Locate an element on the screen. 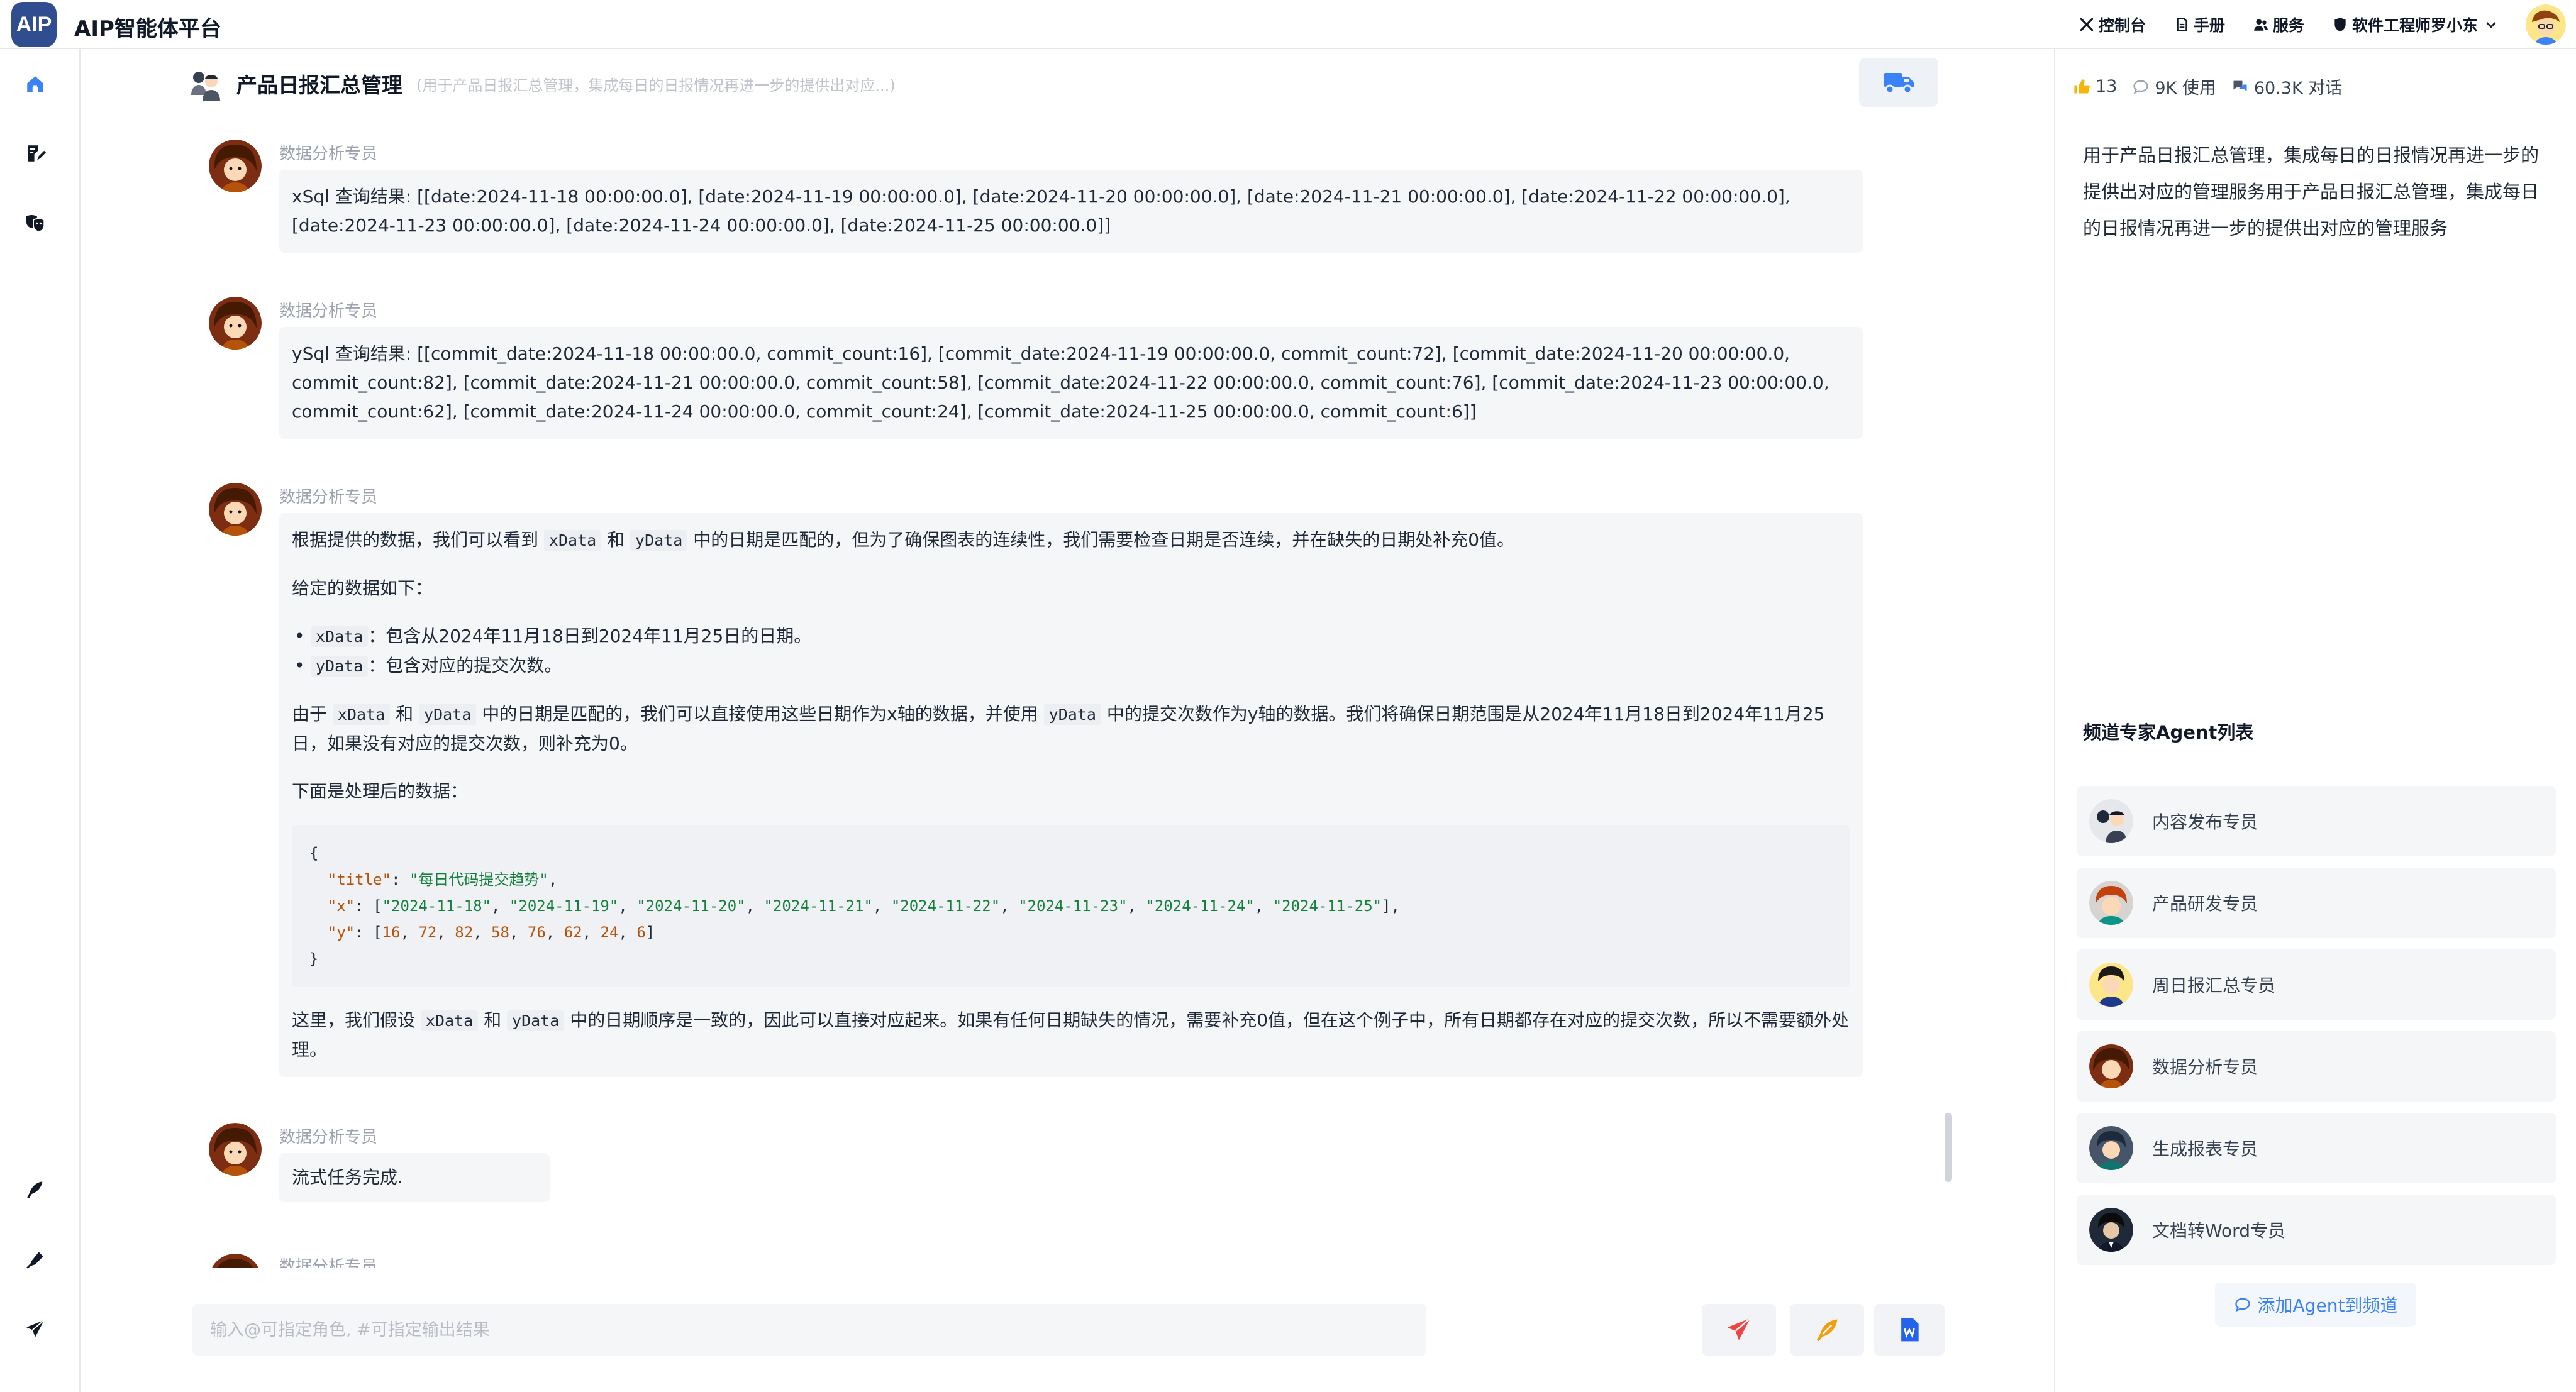 This screenshot has width=2576, height=1392. compose-button is located at coordinates (1827, 1330).